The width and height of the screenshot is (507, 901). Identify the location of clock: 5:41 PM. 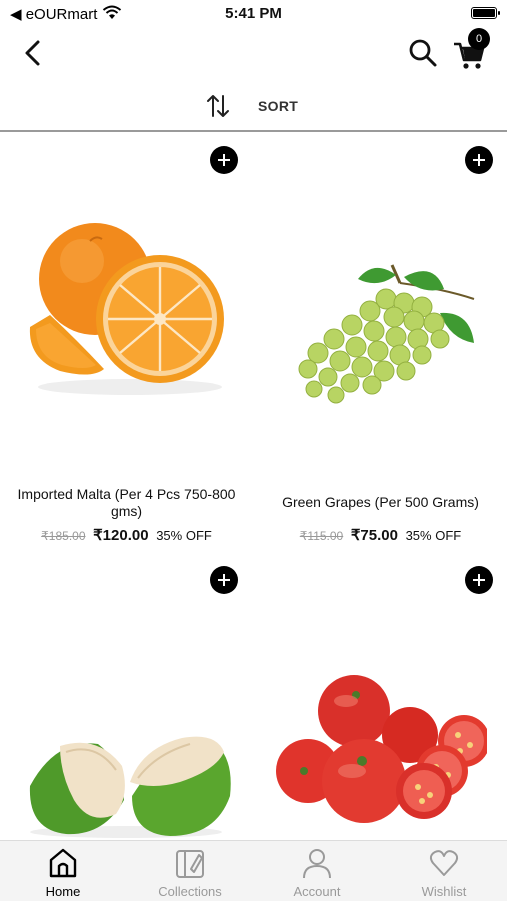
(253, 13).